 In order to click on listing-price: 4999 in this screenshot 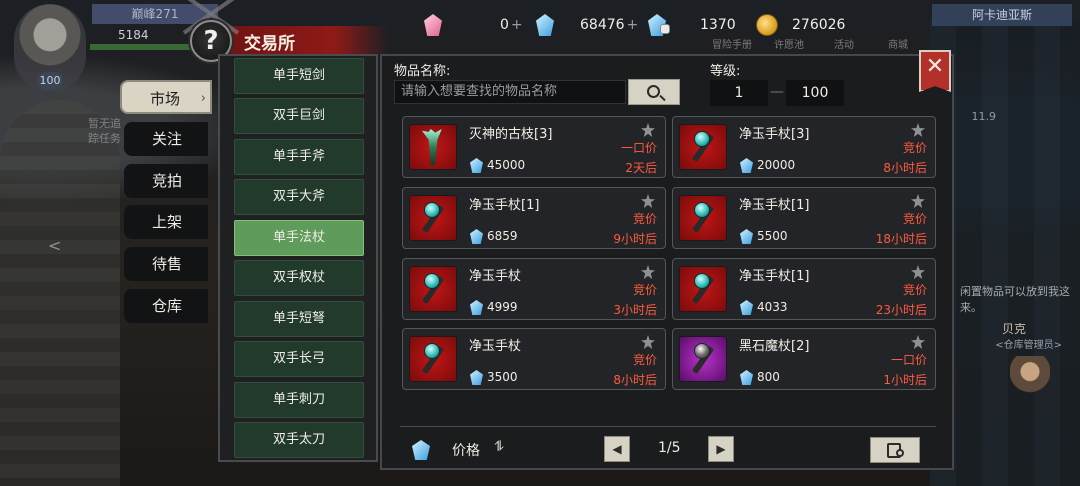, I will do `click(502, 307)`.